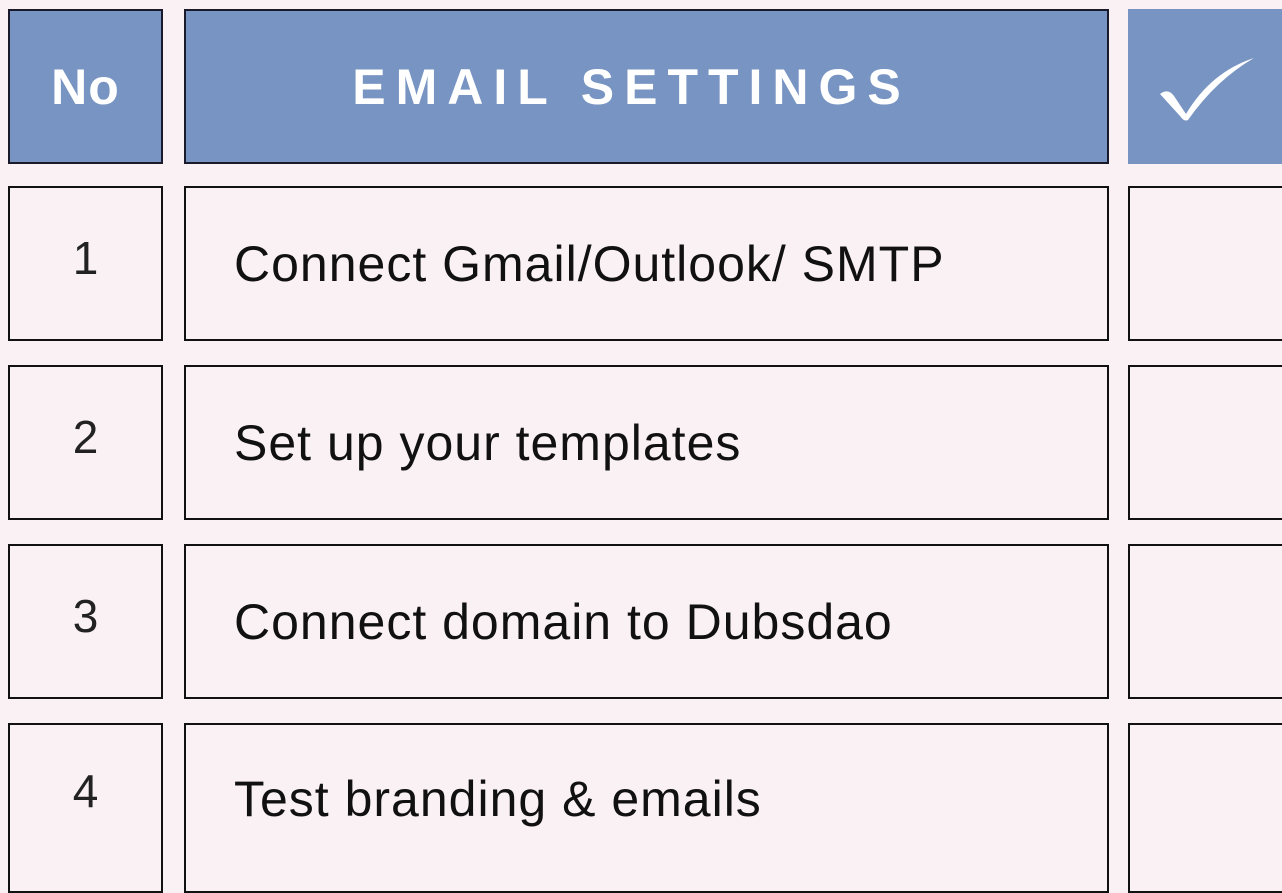  I want to click on row-number-label: 4, so click(85, 791).